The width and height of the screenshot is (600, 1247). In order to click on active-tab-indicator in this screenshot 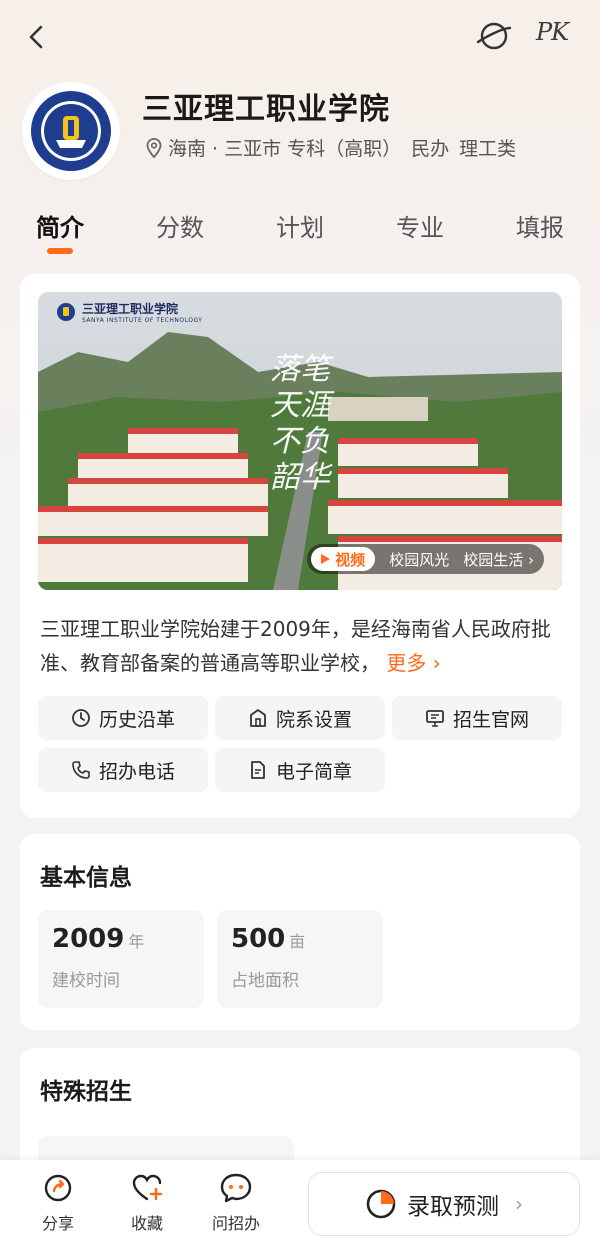, I will do `click(60, 251)`.